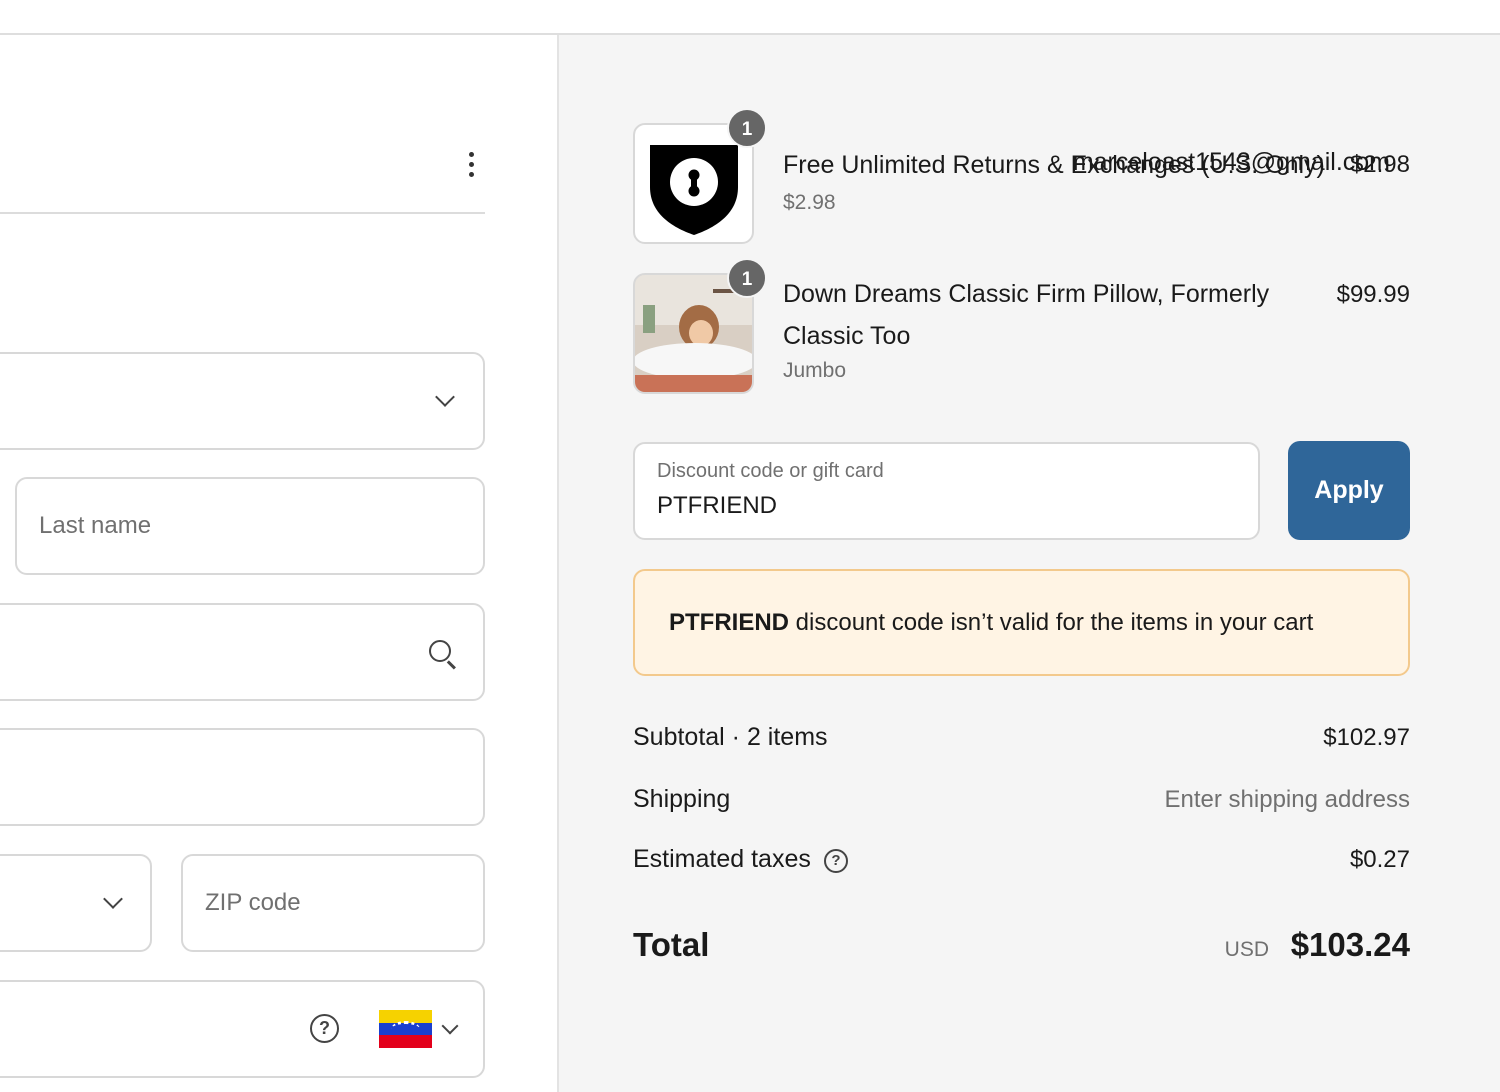 This screenshot has width=1500, height=1092. I want to click on discount-field-value: PTFRIEND, so click(717, 506).